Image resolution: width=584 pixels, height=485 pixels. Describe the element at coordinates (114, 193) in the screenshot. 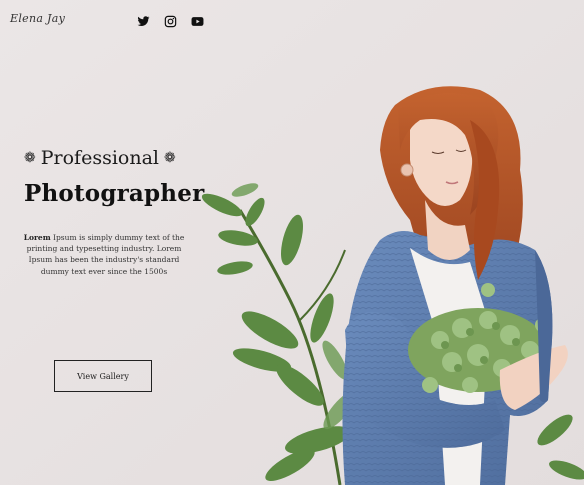

I see `hero-title: Photographer` at that location.